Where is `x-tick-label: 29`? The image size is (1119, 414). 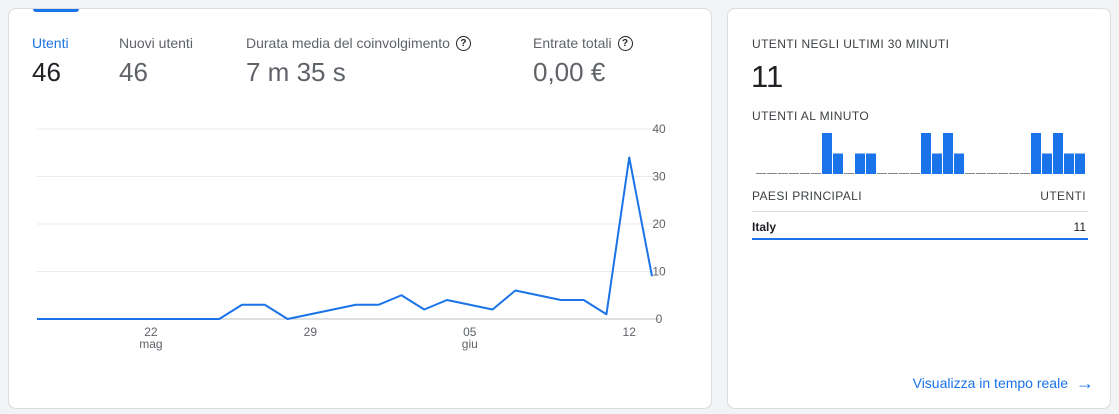
x-tick-label: 29 is located at coordinates (311, 332).